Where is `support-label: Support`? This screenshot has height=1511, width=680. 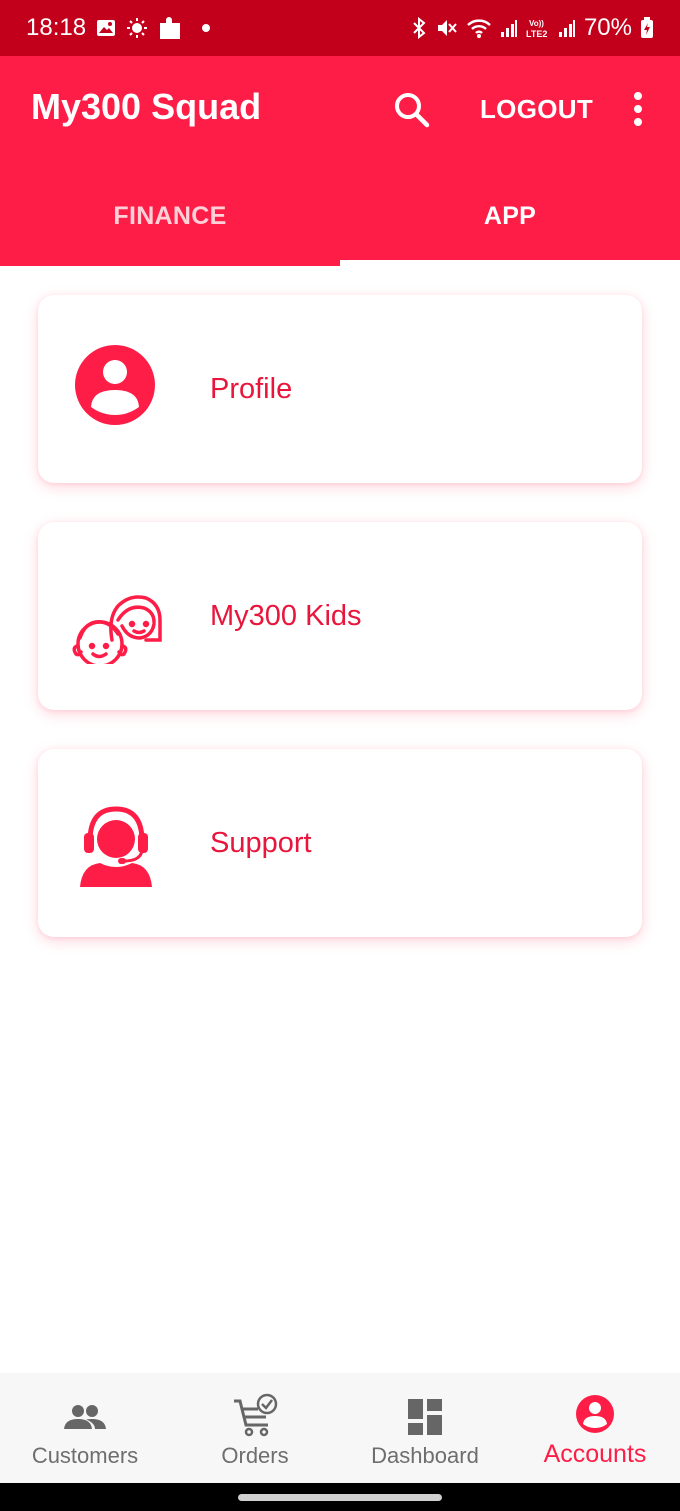
support-label: Support is located at coordinates (261, 842).